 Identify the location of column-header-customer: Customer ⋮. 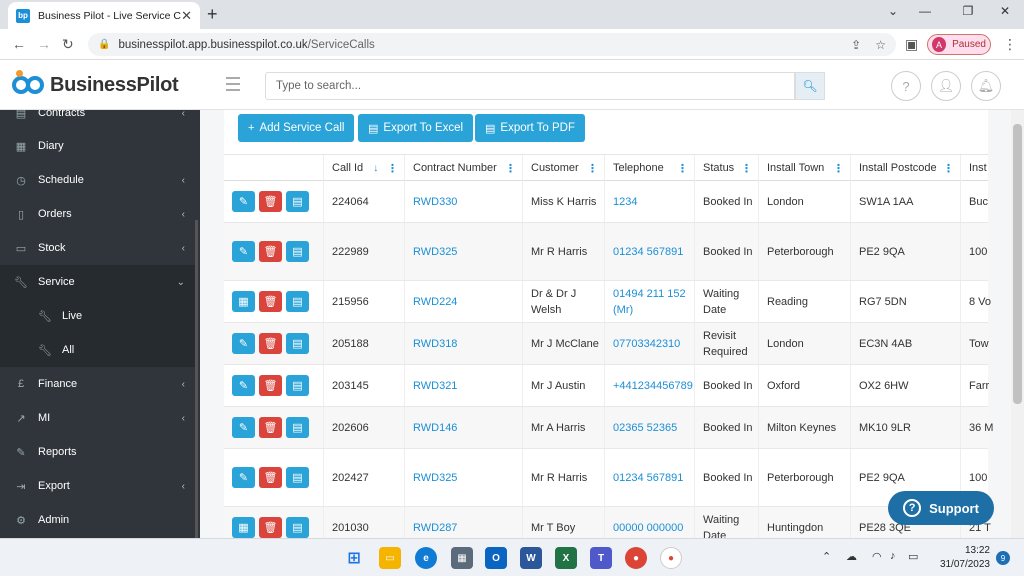
(564, 168).